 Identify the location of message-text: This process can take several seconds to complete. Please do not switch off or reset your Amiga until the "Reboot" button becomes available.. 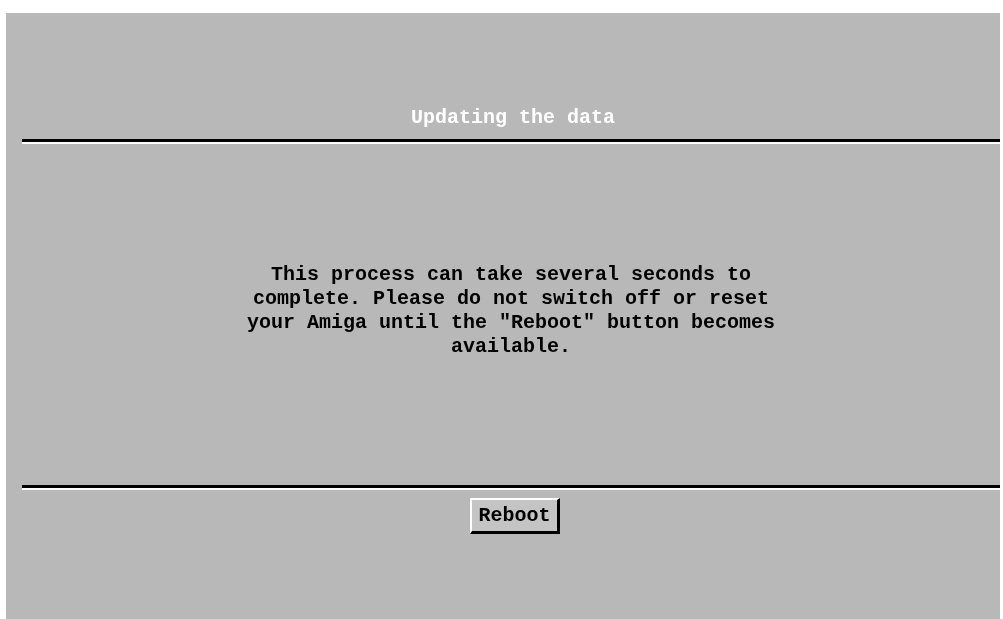
(511, 310).